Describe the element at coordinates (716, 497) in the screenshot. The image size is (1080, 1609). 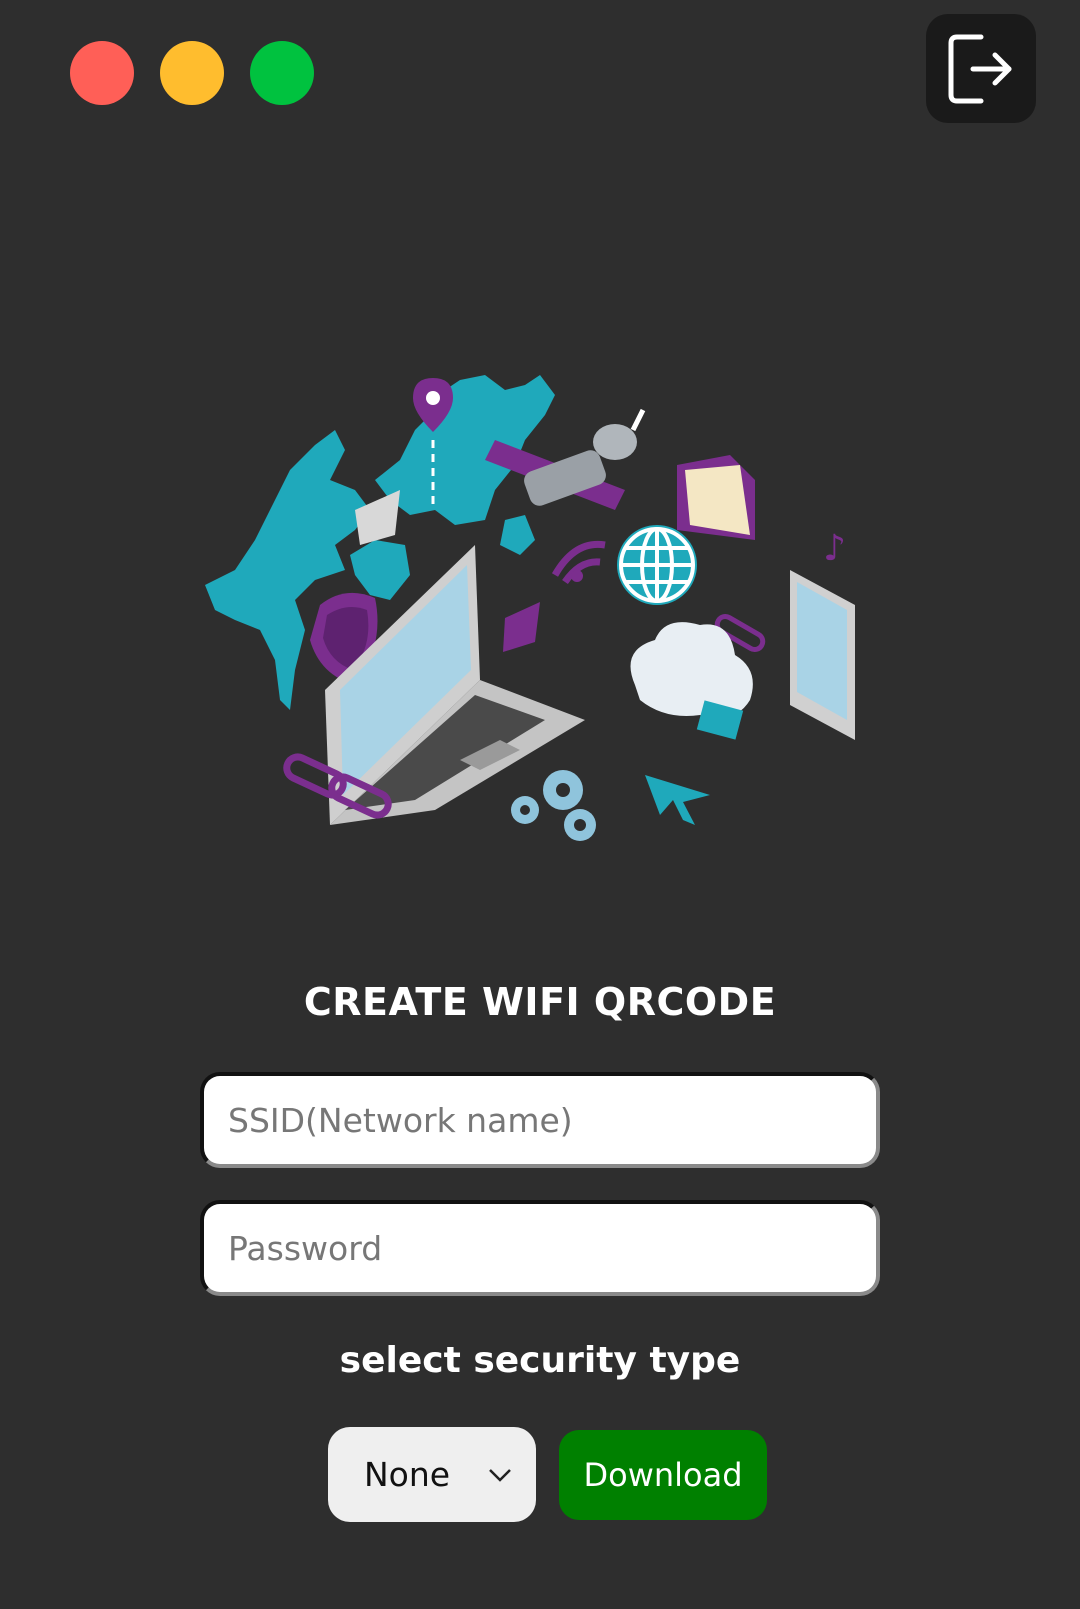
I see `folder-icon` at that location.